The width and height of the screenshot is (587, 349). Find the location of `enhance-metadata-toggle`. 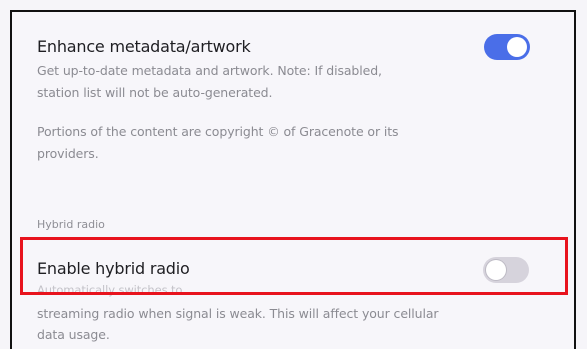

enhance-metadata-toggle is located at coordinates (507, 47).